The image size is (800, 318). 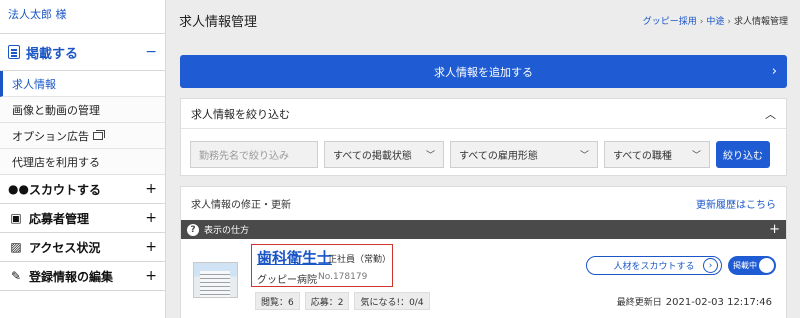 What do you see at coordinates (483, 229) in the screenshot?
I see `howto-bar: ? 表示の仕方 +` at bounding box center [483, 229].